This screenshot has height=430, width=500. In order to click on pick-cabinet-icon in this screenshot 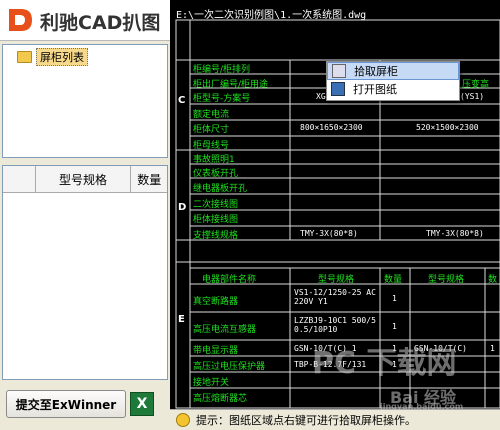, I will do `click(339, 71)`.